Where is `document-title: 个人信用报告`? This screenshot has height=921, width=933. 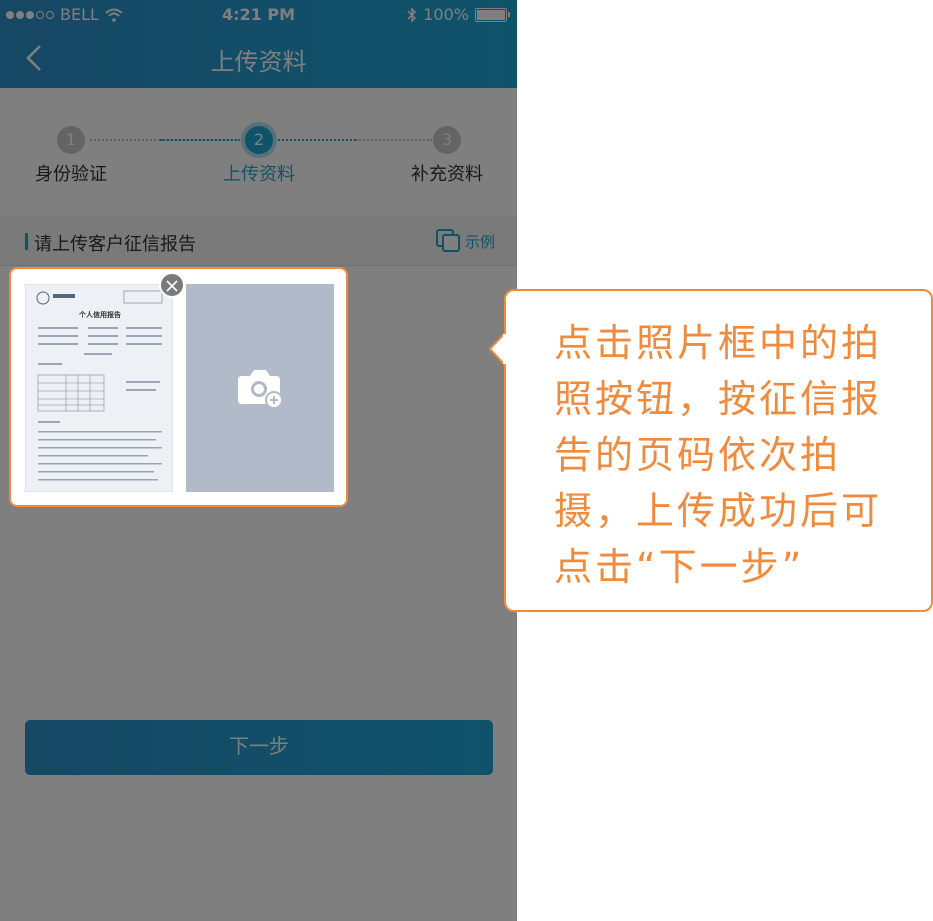 document-title: 个人信用报告 is located at coordinates (99, 314).